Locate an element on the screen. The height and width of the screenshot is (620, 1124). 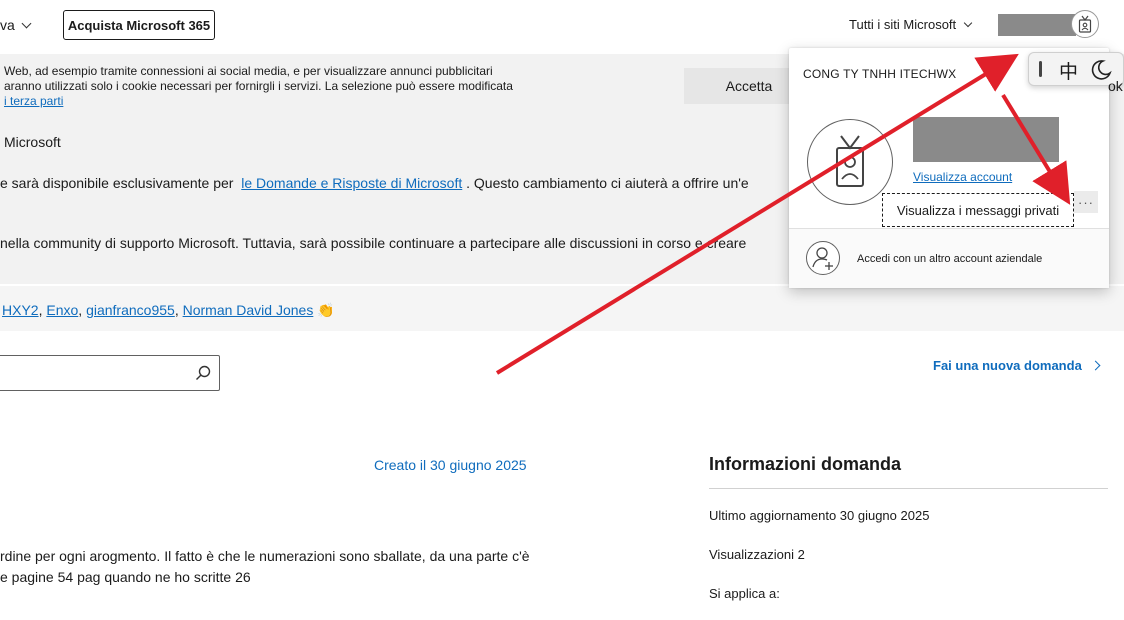
ask-new-question-link: Fai una nuova domanda is located at coordinates (1017, 365).